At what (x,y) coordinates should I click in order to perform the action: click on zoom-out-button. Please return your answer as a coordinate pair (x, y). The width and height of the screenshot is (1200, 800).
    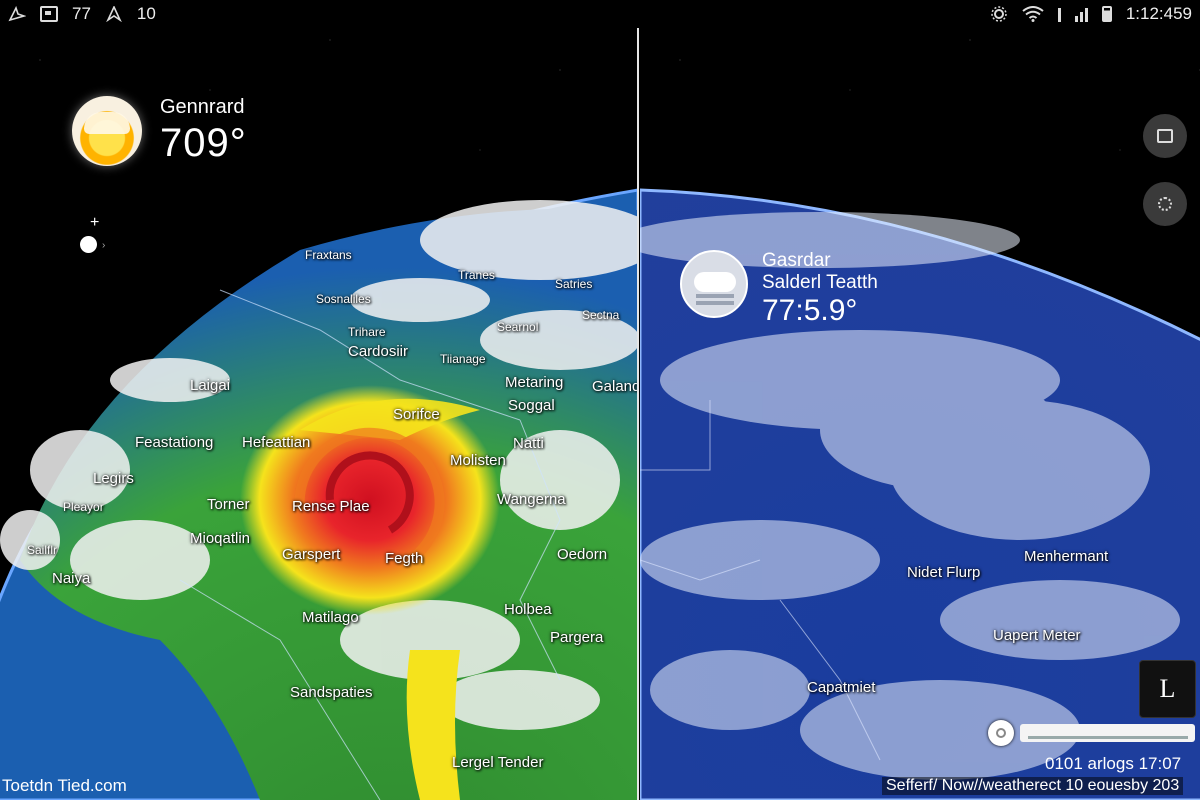
    Looking at the image, I should click on (88, 244).